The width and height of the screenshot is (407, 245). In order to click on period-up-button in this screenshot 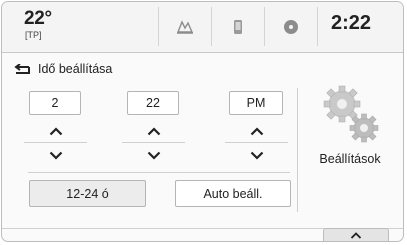, I will do `click(256, 131)`.